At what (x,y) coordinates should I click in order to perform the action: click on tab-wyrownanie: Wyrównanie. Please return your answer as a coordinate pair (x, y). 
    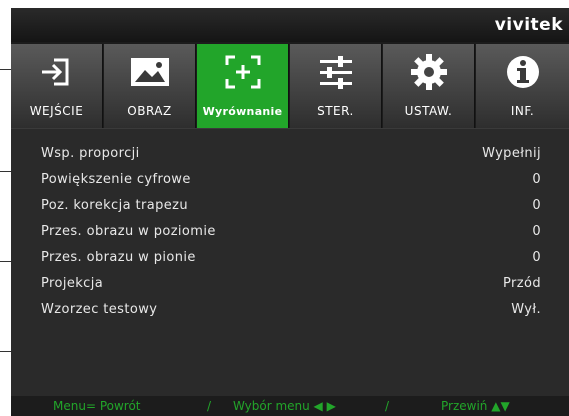
    Looking at the image, I should click on (243, 86).